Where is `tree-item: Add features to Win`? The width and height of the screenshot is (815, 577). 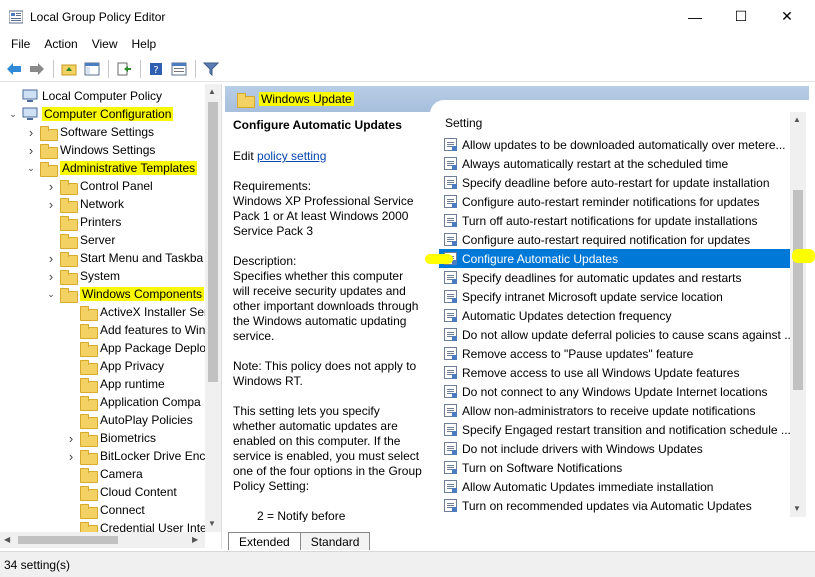 tree-item: Add features to Win is located at coordinates (135, 330).